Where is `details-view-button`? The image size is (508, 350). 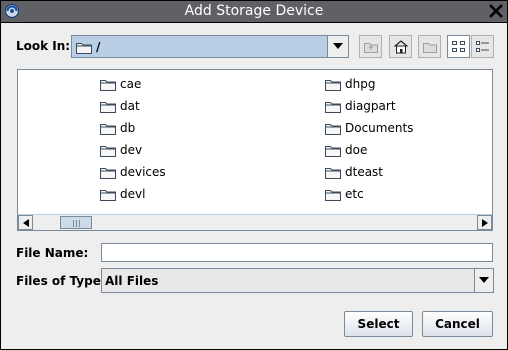
details-view-button is located at coordinates (482, 46).